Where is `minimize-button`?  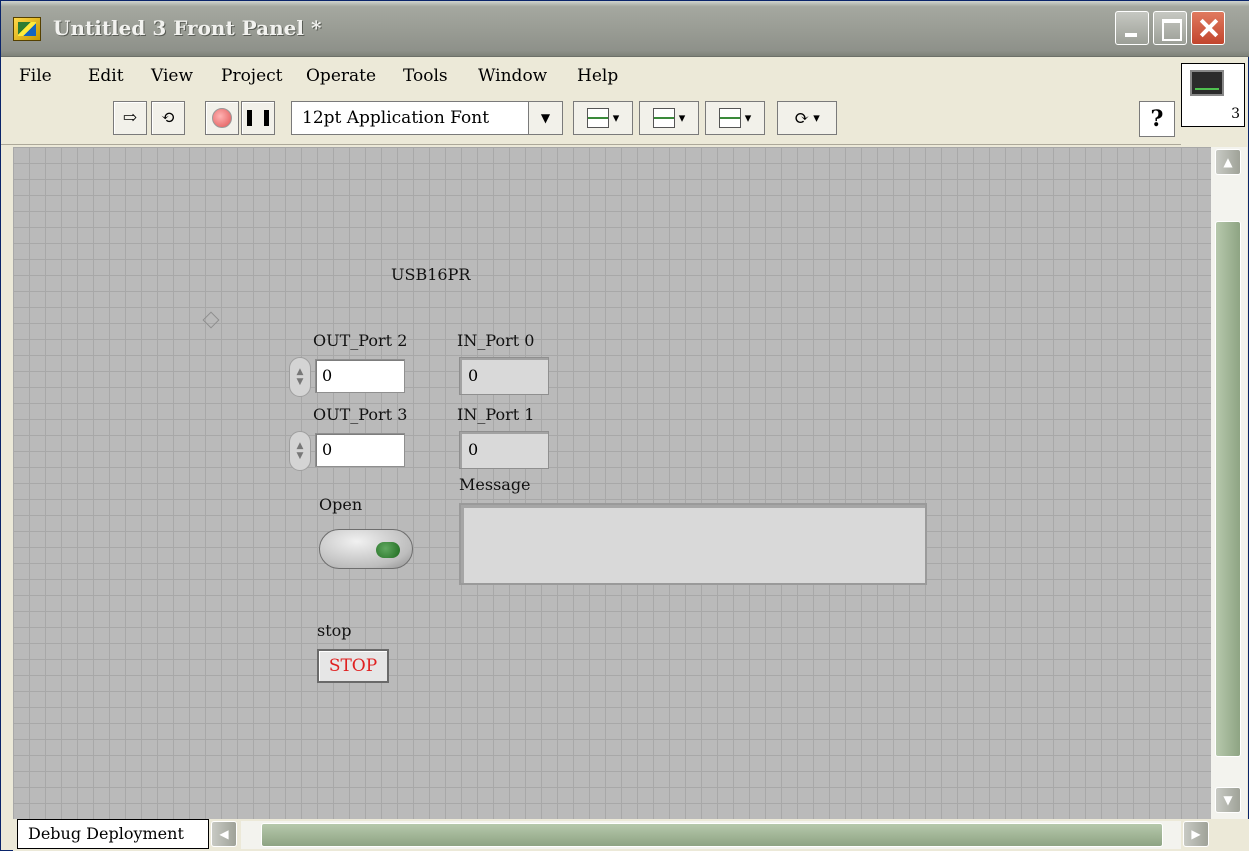 minimize-button is located at coordinates (1132, 28).